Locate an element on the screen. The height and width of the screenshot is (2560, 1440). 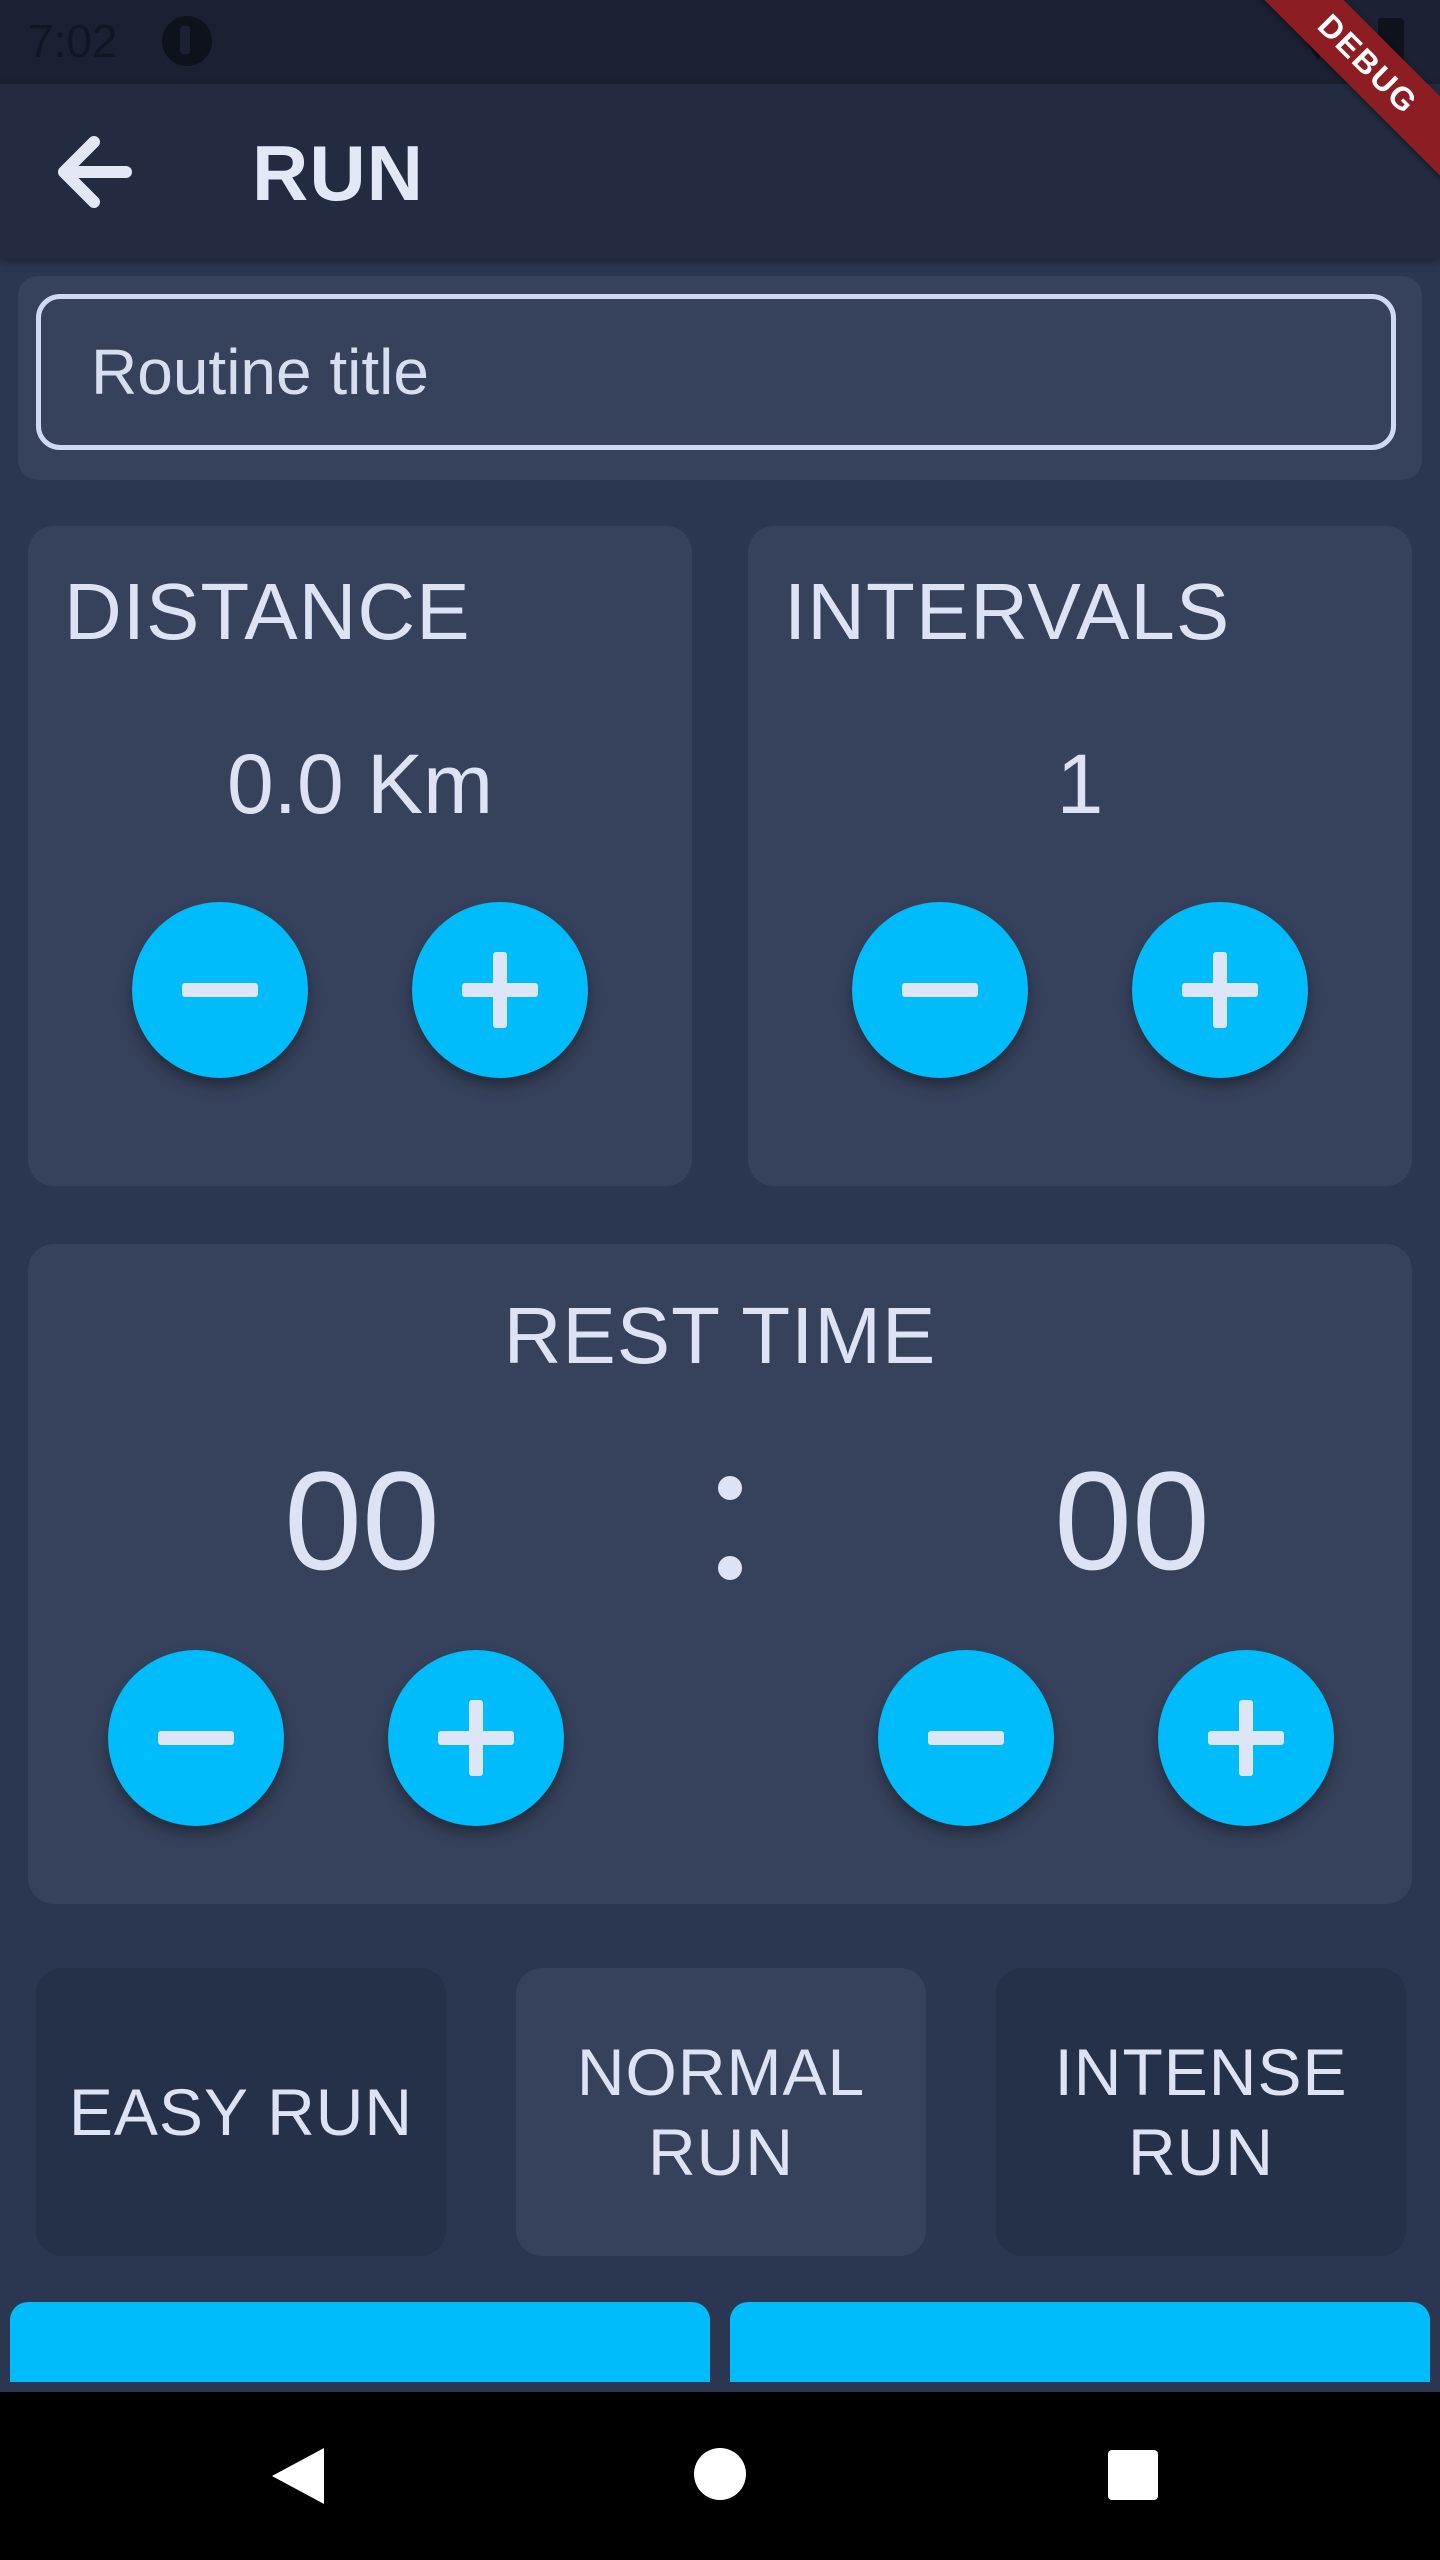
intervals-heading: INTERVALS is located at coordinates (1007, 611).